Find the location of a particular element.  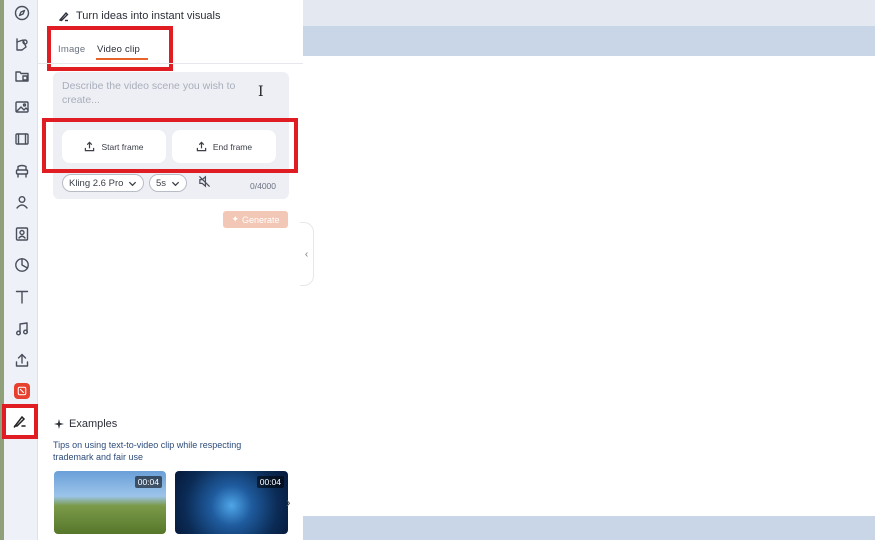

duration-select: 5s is located at coordinates (168, 183).